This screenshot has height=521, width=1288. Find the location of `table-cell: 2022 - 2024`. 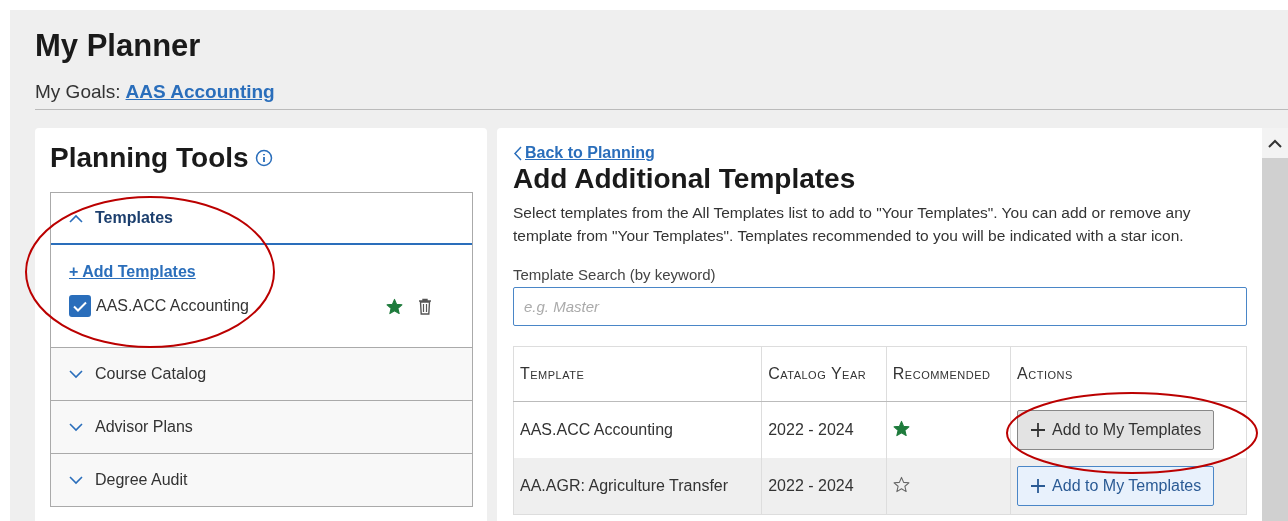

table-cell: 2022 - 2024 is located at coordinates (824, 486).